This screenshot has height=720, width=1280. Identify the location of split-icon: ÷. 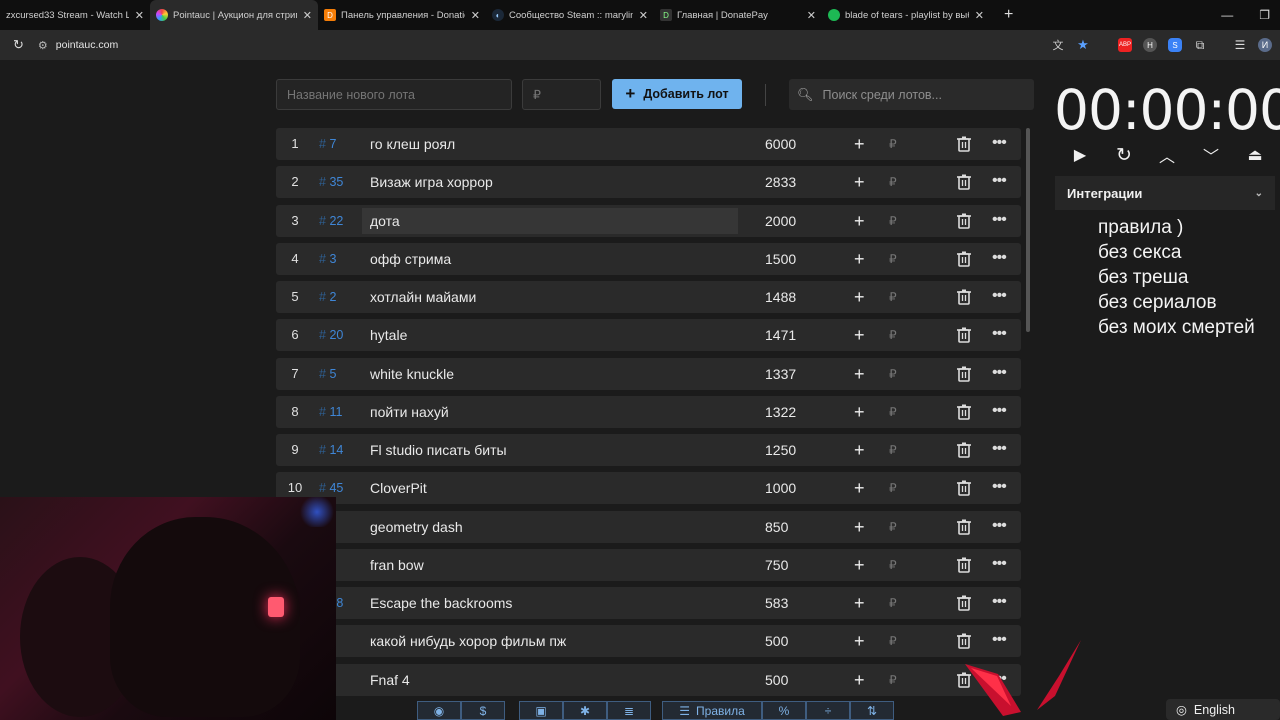
(828, 710).